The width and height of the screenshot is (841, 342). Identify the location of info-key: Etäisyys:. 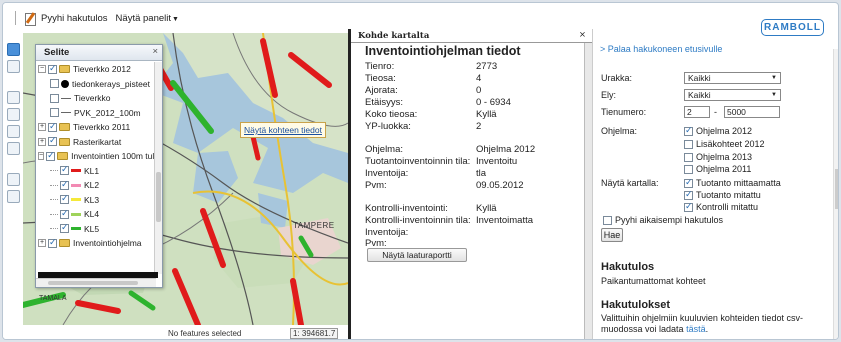
(384, 102).